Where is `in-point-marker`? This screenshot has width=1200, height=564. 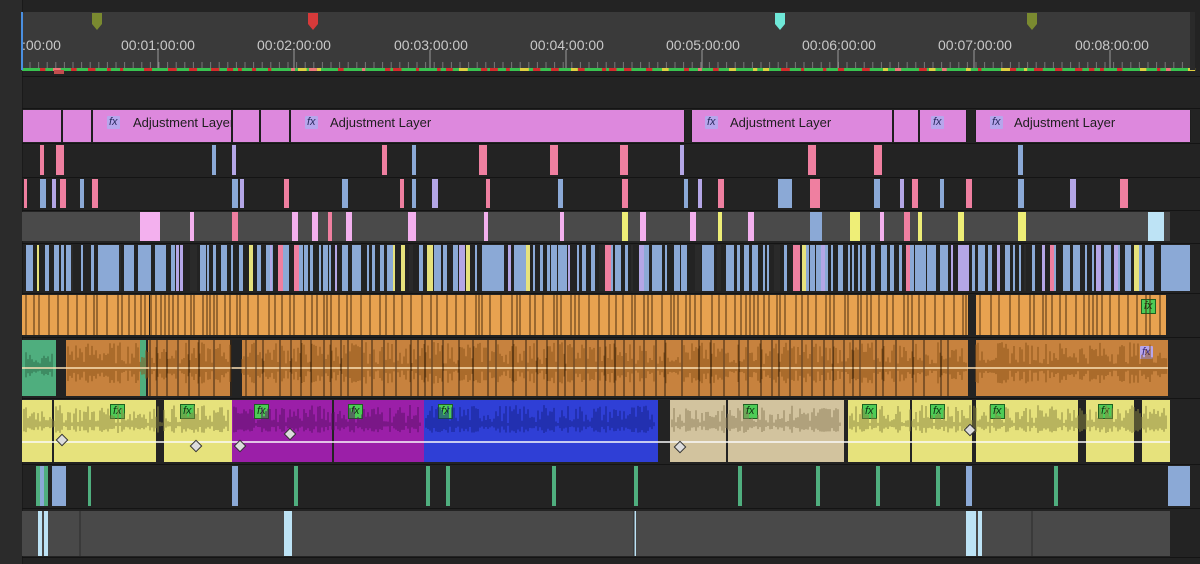
in-point-marker is located at coordinates (59, 72).